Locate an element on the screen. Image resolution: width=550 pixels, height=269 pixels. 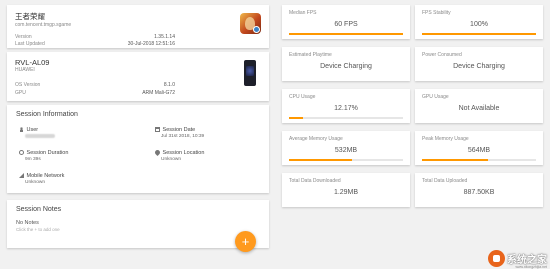
calendar-icon is located at coordinates (157, 129).